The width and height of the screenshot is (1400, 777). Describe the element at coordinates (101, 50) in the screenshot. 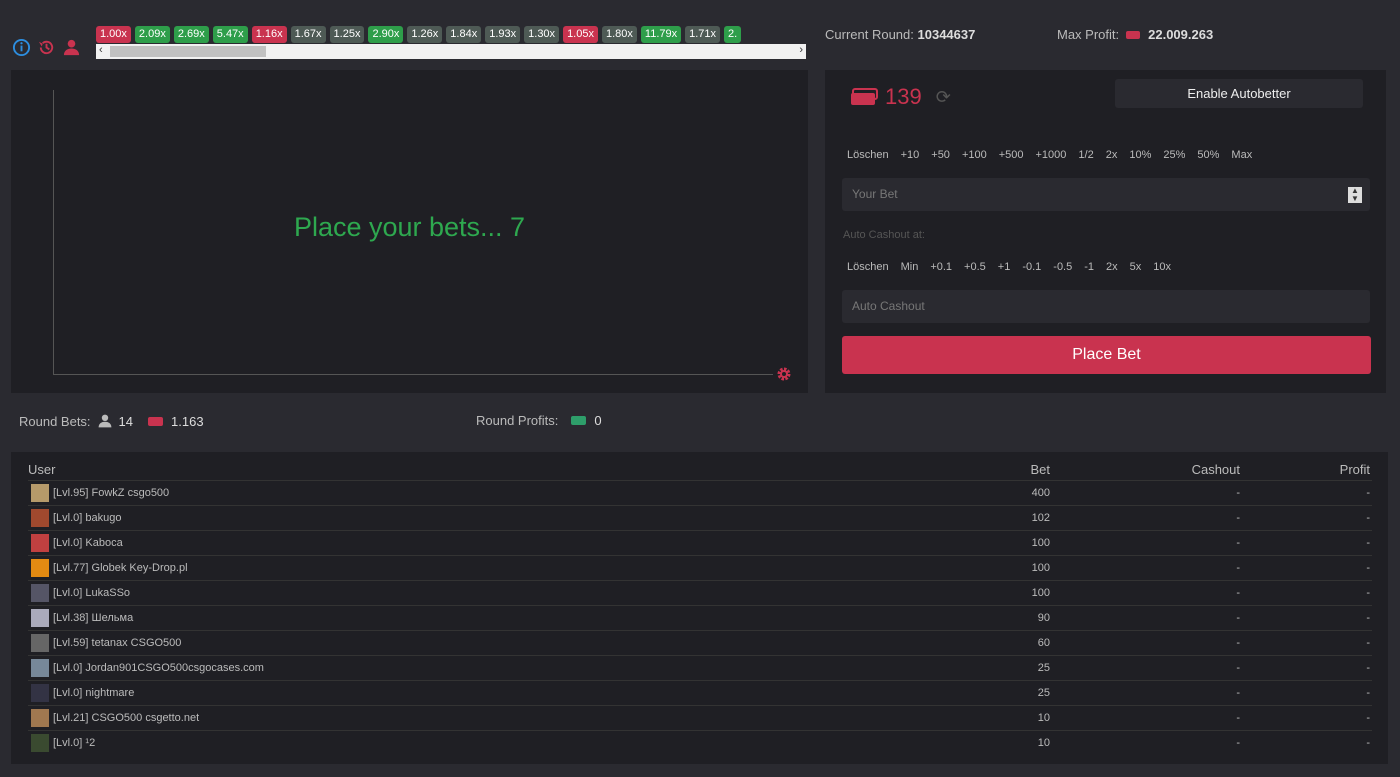

I see `scroll-left-arrow: ‹` at that location.